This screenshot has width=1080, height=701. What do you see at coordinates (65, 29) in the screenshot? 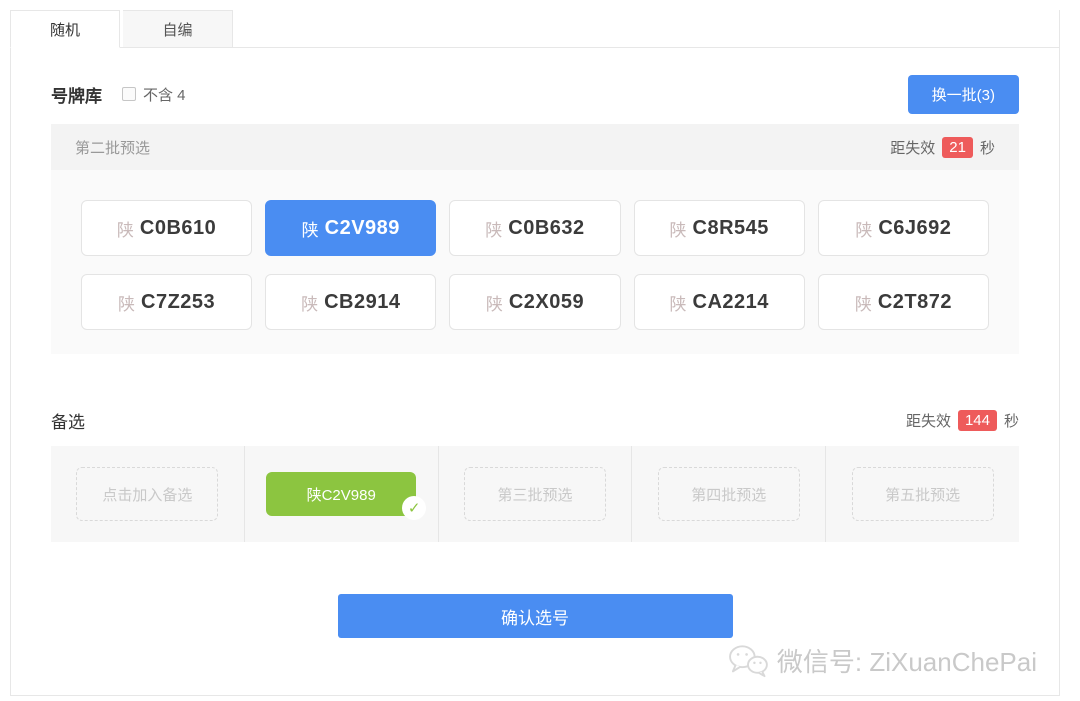
I see `tab-random: 随机` at bounding box center [65, 29].